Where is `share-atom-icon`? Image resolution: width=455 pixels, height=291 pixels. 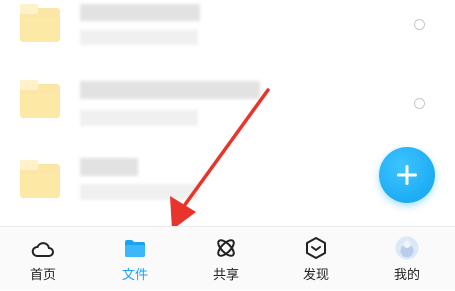 share-atom-icon is located at coordinates (226, 248).